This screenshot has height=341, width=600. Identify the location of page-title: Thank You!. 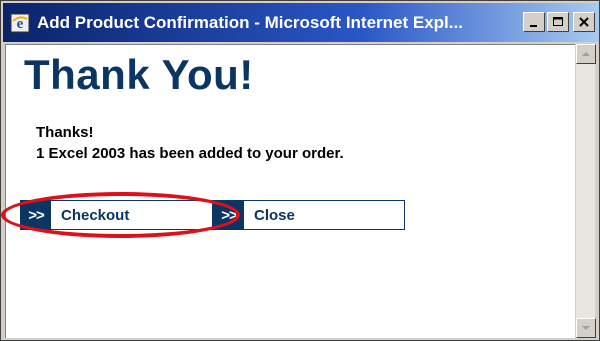
(139, 74).